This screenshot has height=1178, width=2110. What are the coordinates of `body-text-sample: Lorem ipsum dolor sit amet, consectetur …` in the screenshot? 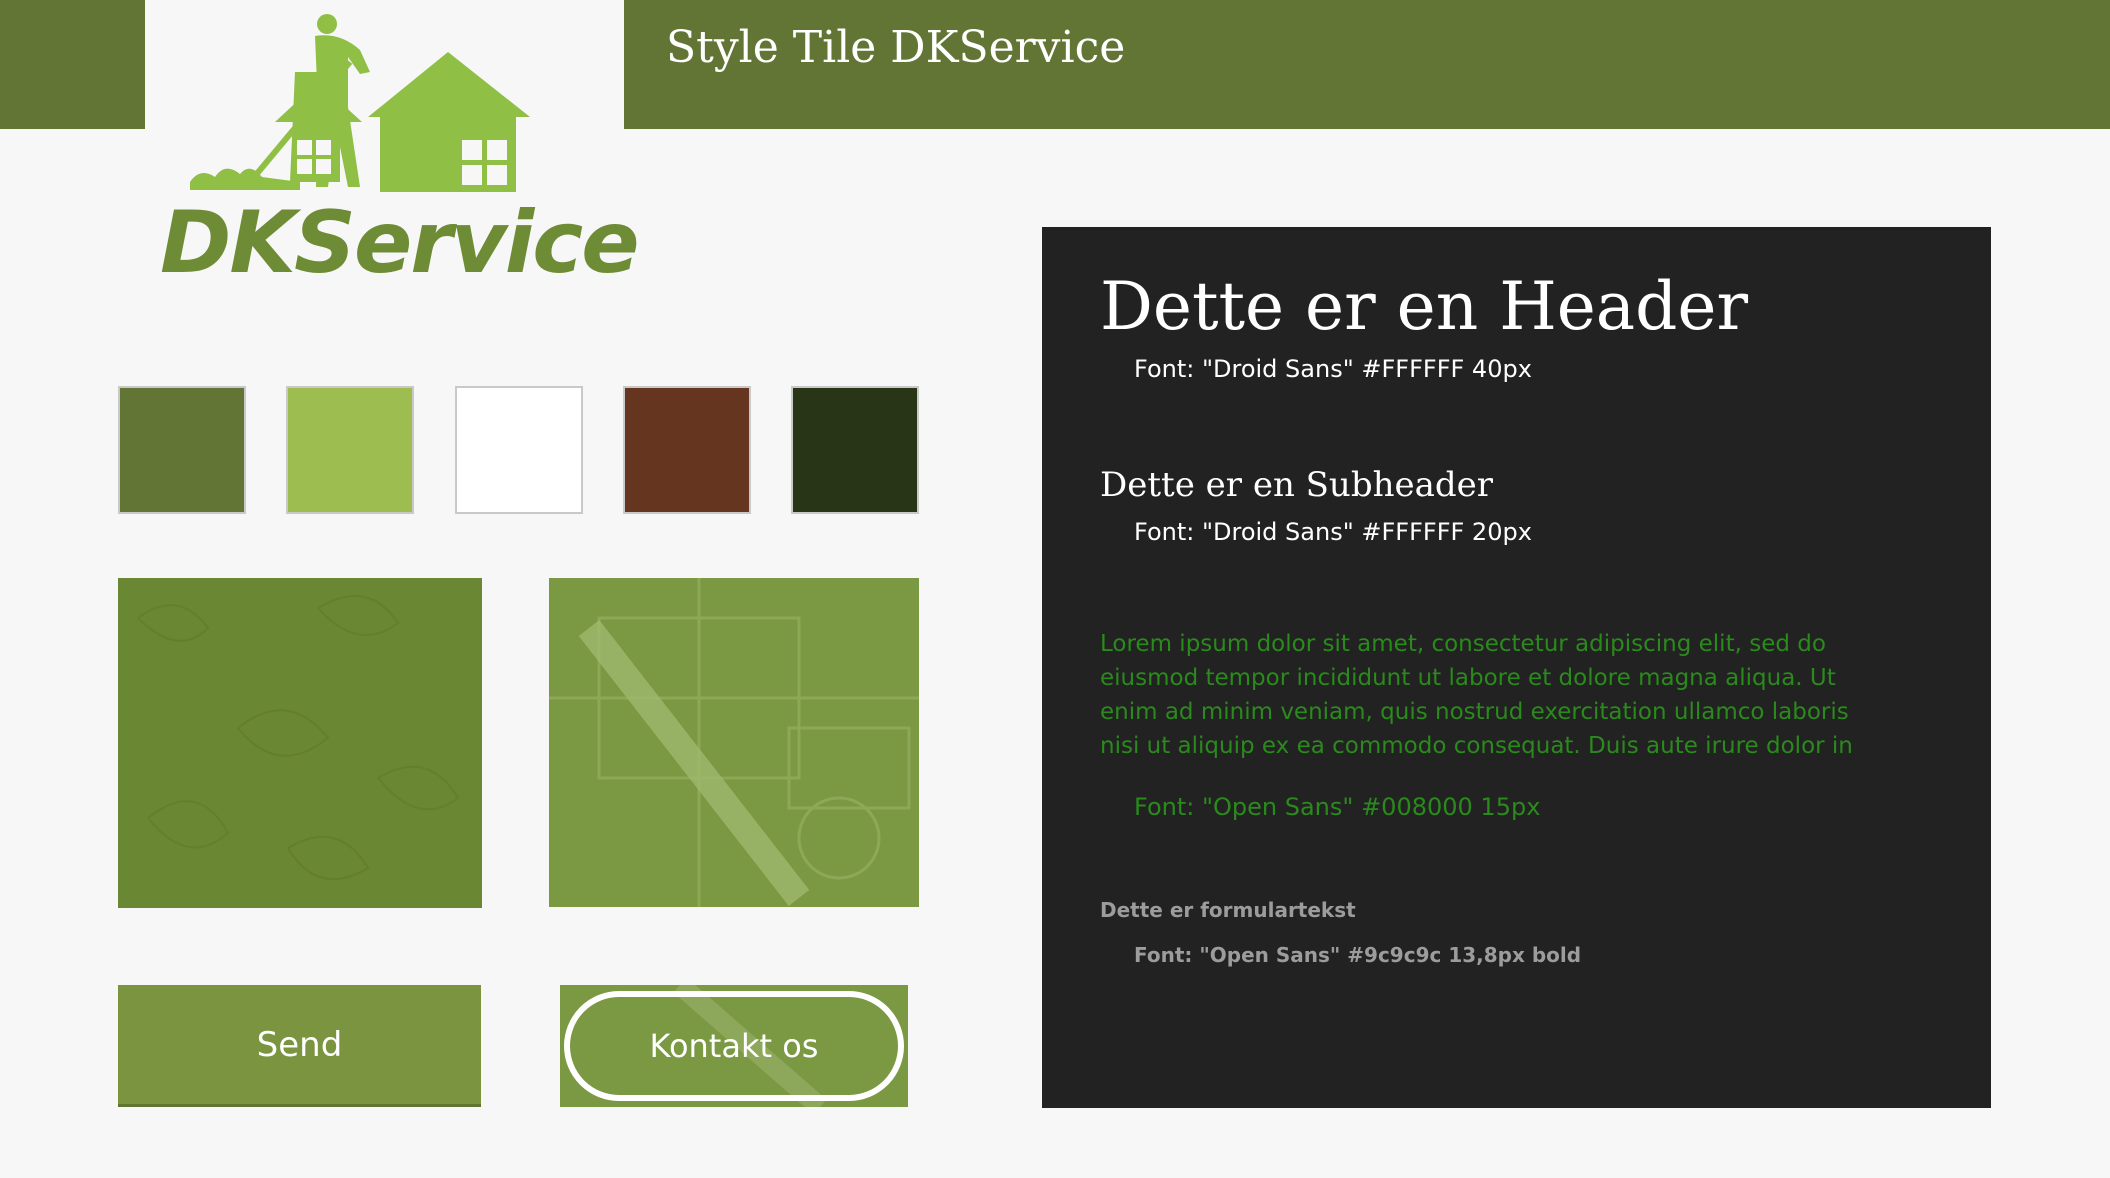 It's located at (1520, 695).